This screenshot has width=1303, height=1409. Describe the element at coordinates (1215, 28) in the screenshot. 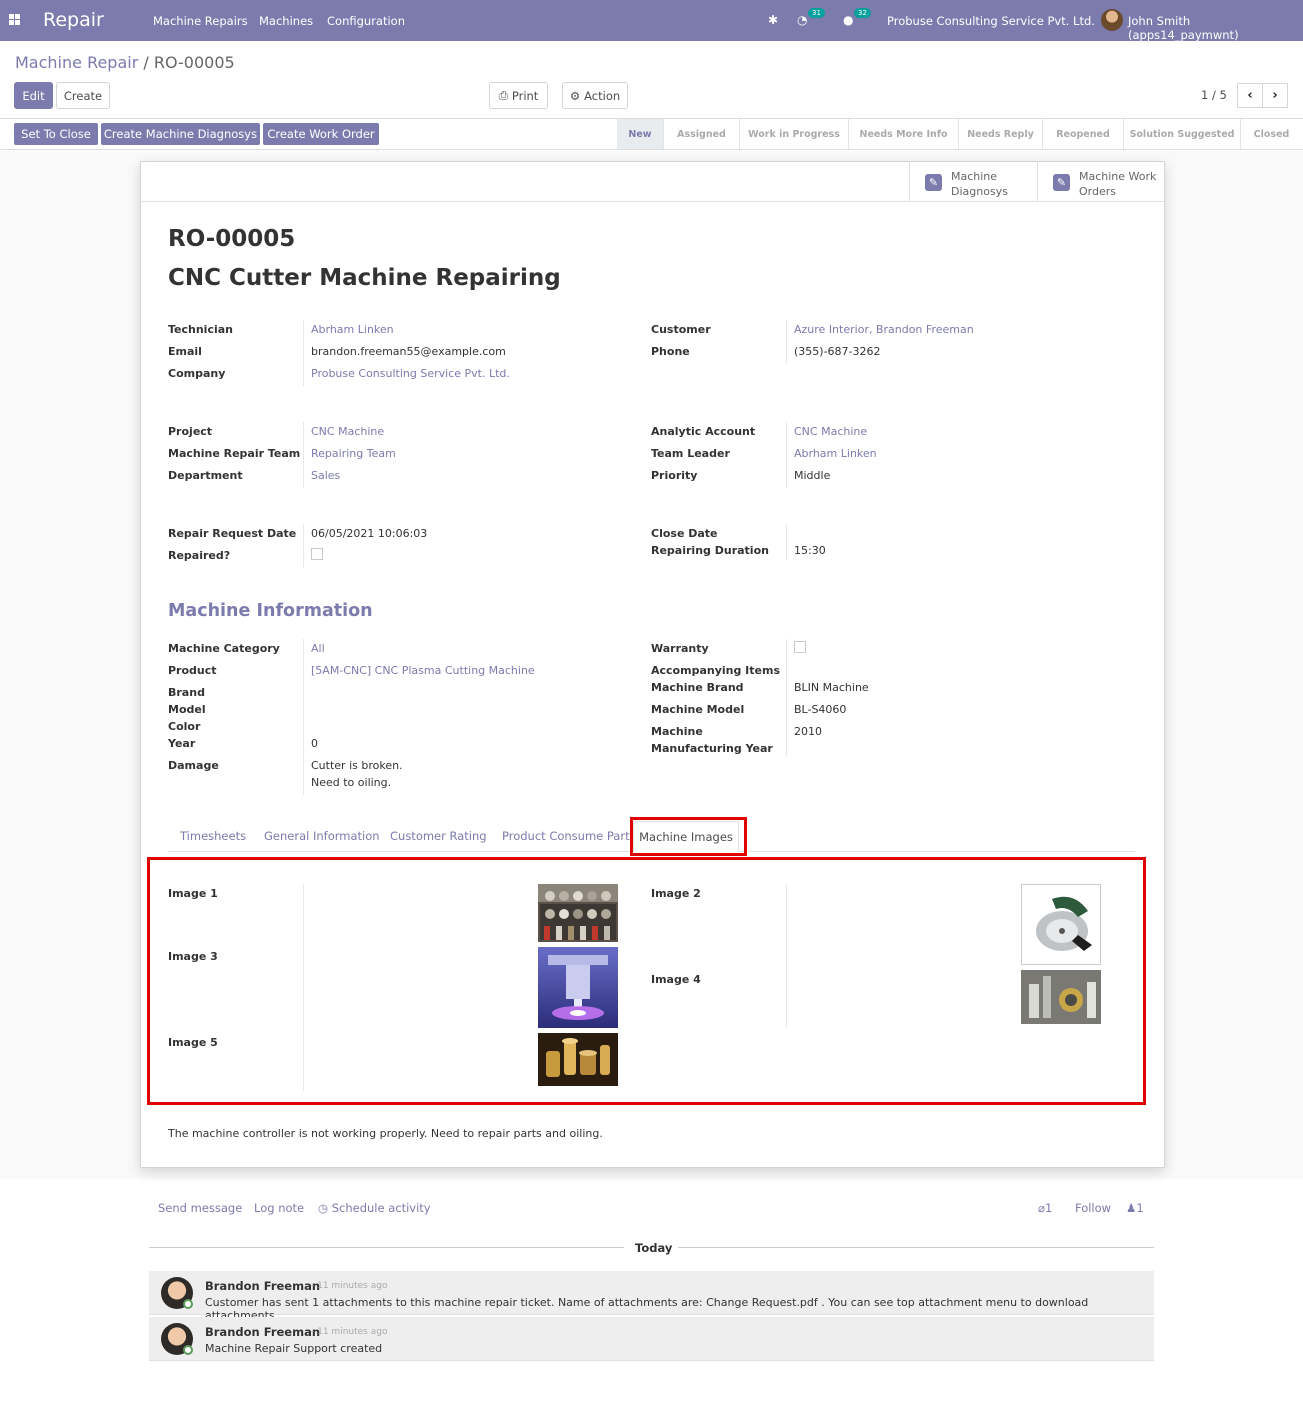

I see `user-menu: John Smith (apps14_paymwnt)` at that location.